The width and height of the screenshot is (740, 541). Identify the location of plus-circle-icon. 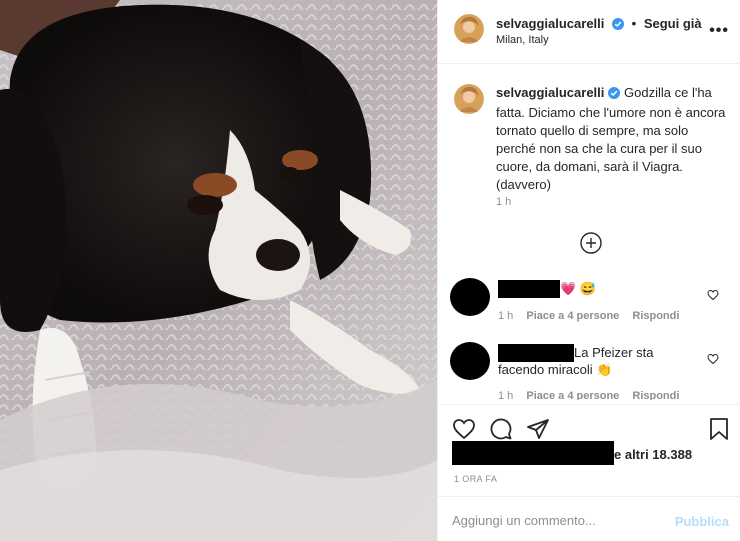
(591, 243).